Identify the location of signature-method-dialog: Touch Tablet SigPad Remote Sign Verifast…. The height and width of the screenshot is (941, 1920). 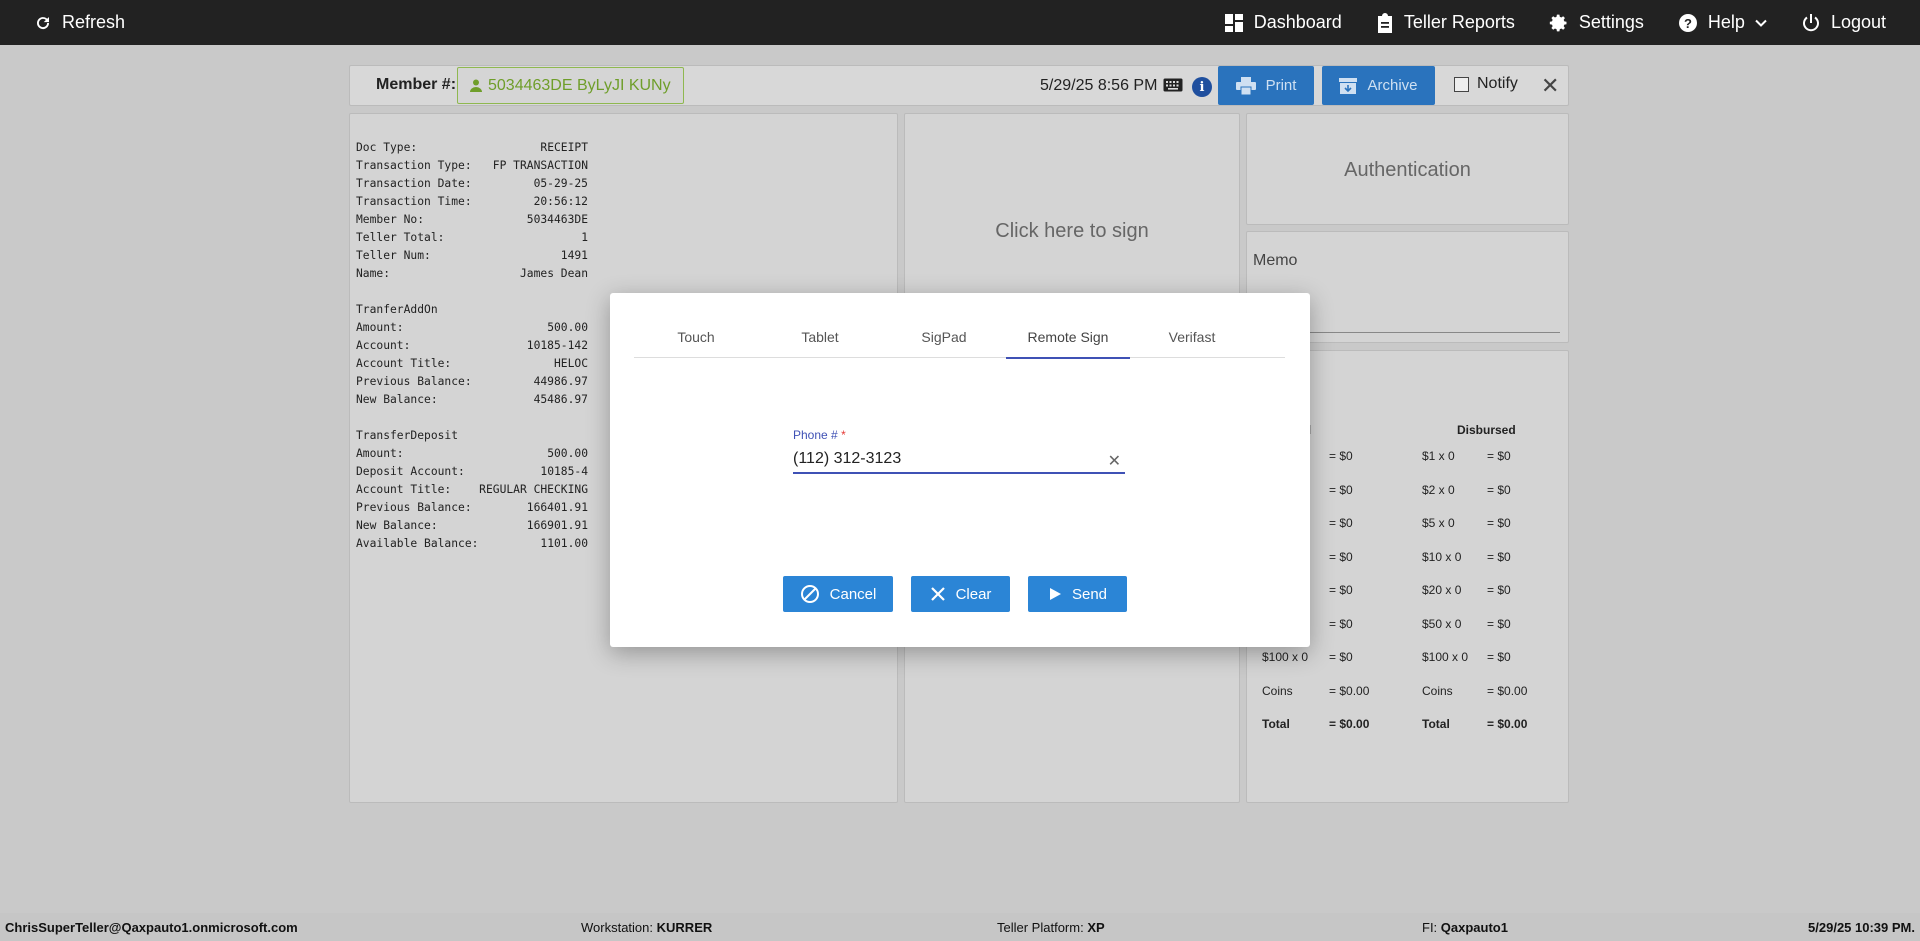
(960, 470).